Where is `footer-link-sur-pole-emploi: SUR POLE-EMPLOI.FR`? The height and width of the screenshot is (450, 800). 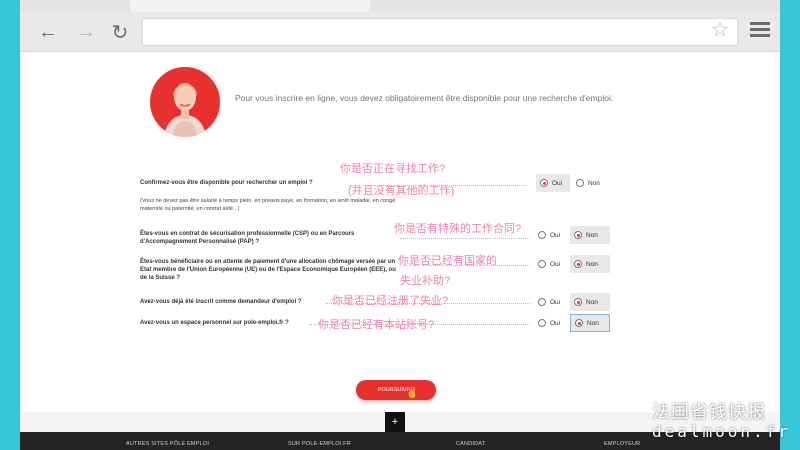 footer-link-sur-pole-emploi: SUR POLE-EMPLOI.FR is located at coordinates (319, 444).